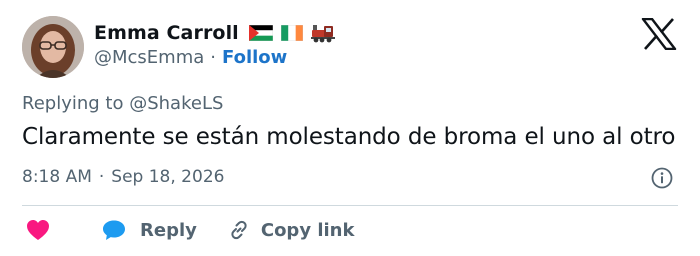 The image size is (700, 256). I want to click on author-handle: @McsEmma, so click(149, 57).